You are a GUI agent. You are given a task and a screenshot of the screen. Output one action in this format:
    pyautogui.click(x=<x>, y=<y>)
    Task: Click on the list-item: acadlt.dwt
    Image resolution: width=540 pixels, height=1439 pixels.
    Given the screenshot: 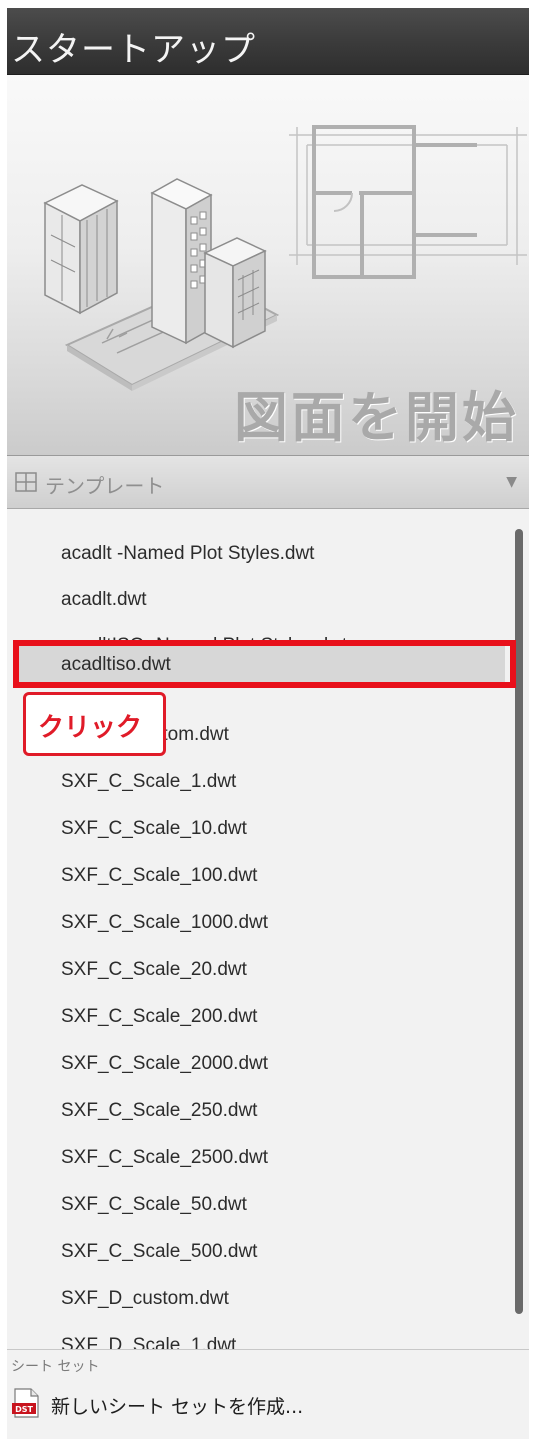 What is the action you would take?
    pyautogui.click(x=104, y=600)
    